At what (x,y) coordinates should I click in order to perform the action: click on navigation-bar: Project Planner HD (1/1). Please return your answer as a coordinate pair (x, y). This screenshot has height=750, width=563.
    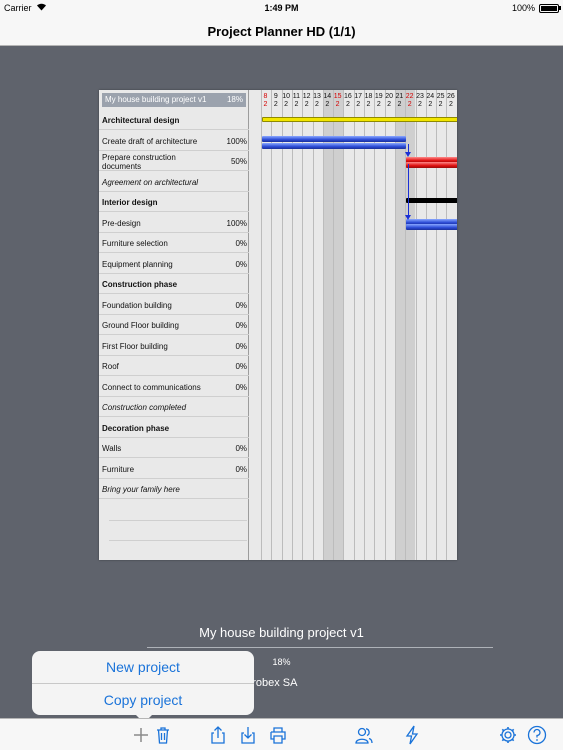
    Looking at the image, I should click on (281, 31).